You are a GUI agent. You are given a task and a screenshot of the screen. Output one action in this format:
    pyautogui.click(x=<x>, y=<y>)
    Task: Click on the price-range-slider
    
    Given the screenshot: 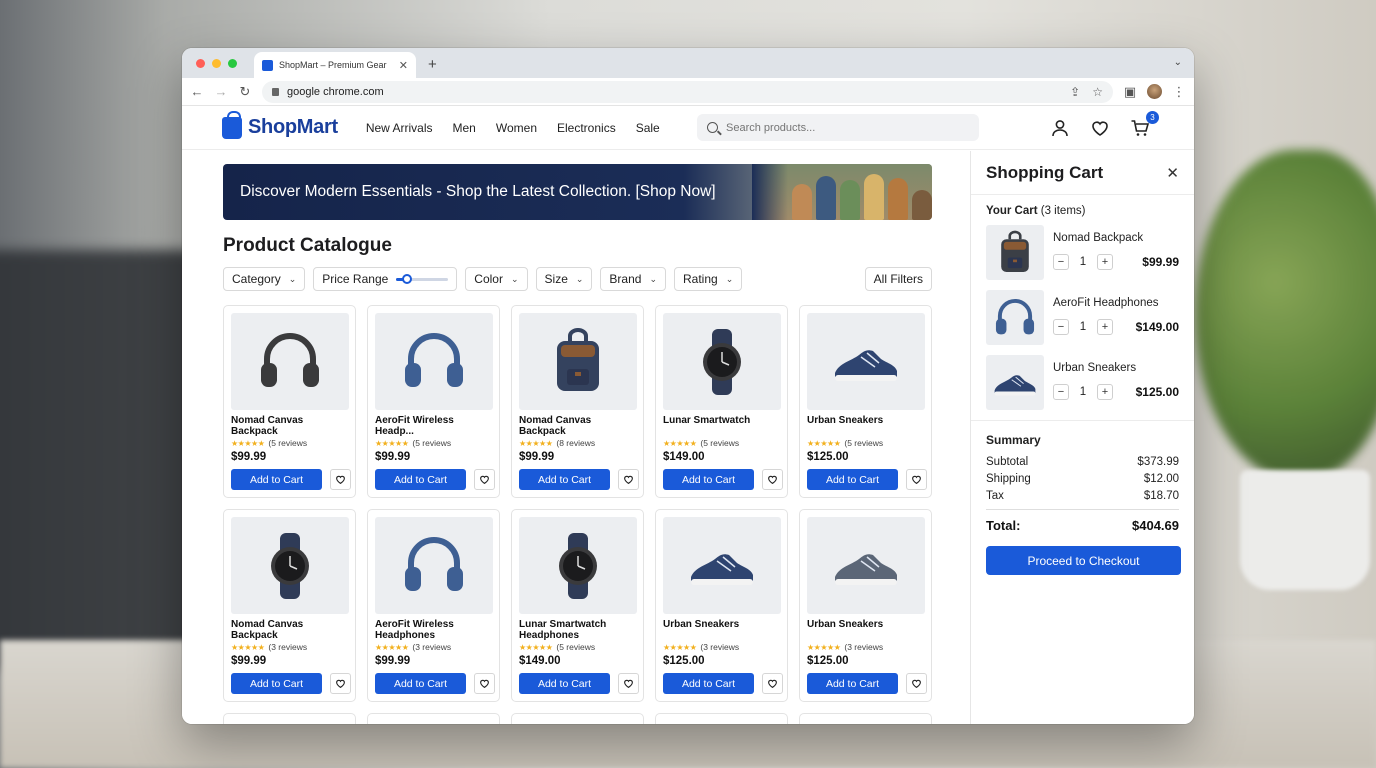 What is the action you would take?
    pyautogui.click(x=422, y=278)
    